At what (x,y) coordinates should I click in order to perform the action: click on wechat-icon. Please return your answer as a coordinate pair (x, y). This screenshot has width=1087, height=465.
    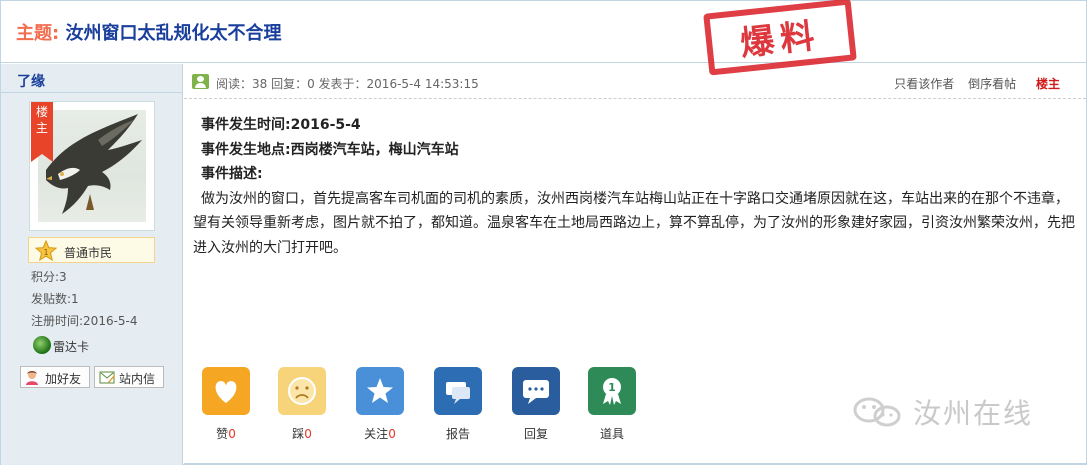
    Looking at the image, I should click on (877, 412).